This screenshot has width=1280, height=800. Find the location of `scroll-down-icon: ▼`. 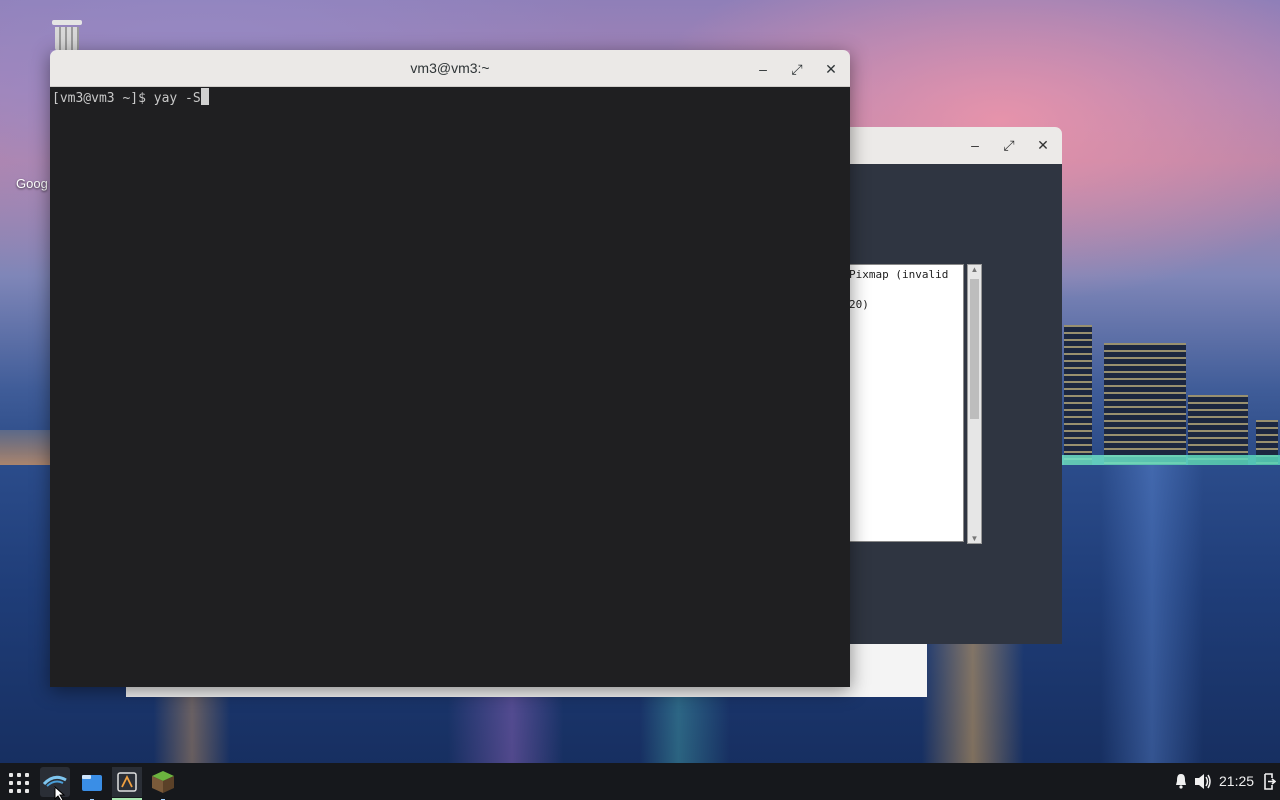

scroll-down-icon: ▼ is located at coordinates (974, 538).